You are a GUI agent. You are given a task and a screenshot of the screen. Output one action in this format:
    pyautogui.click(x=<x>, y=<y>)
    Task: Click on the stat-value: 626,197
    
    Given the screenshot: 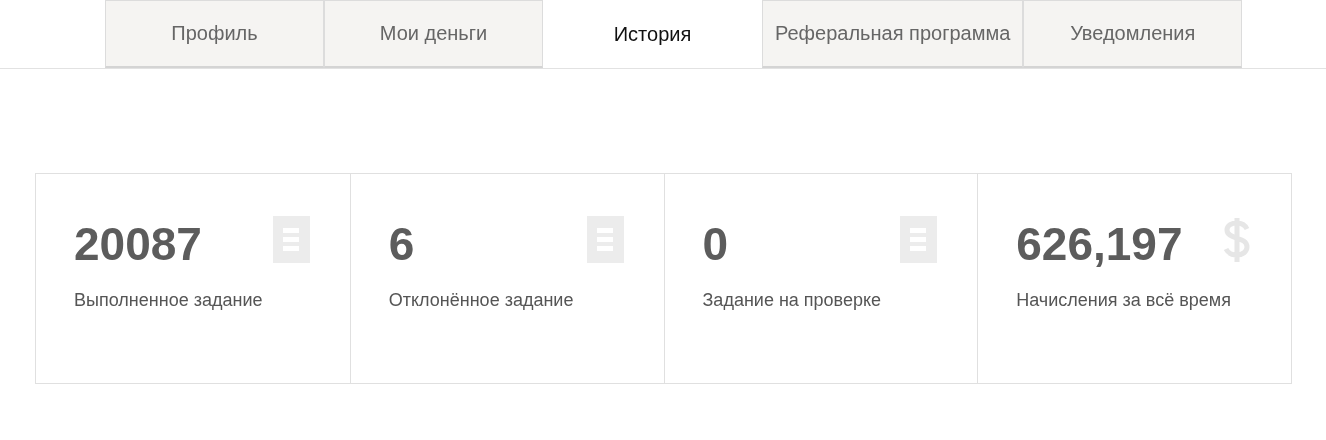 What is the action you would take?
    pyautogui.click(x=1099, y=244)
    